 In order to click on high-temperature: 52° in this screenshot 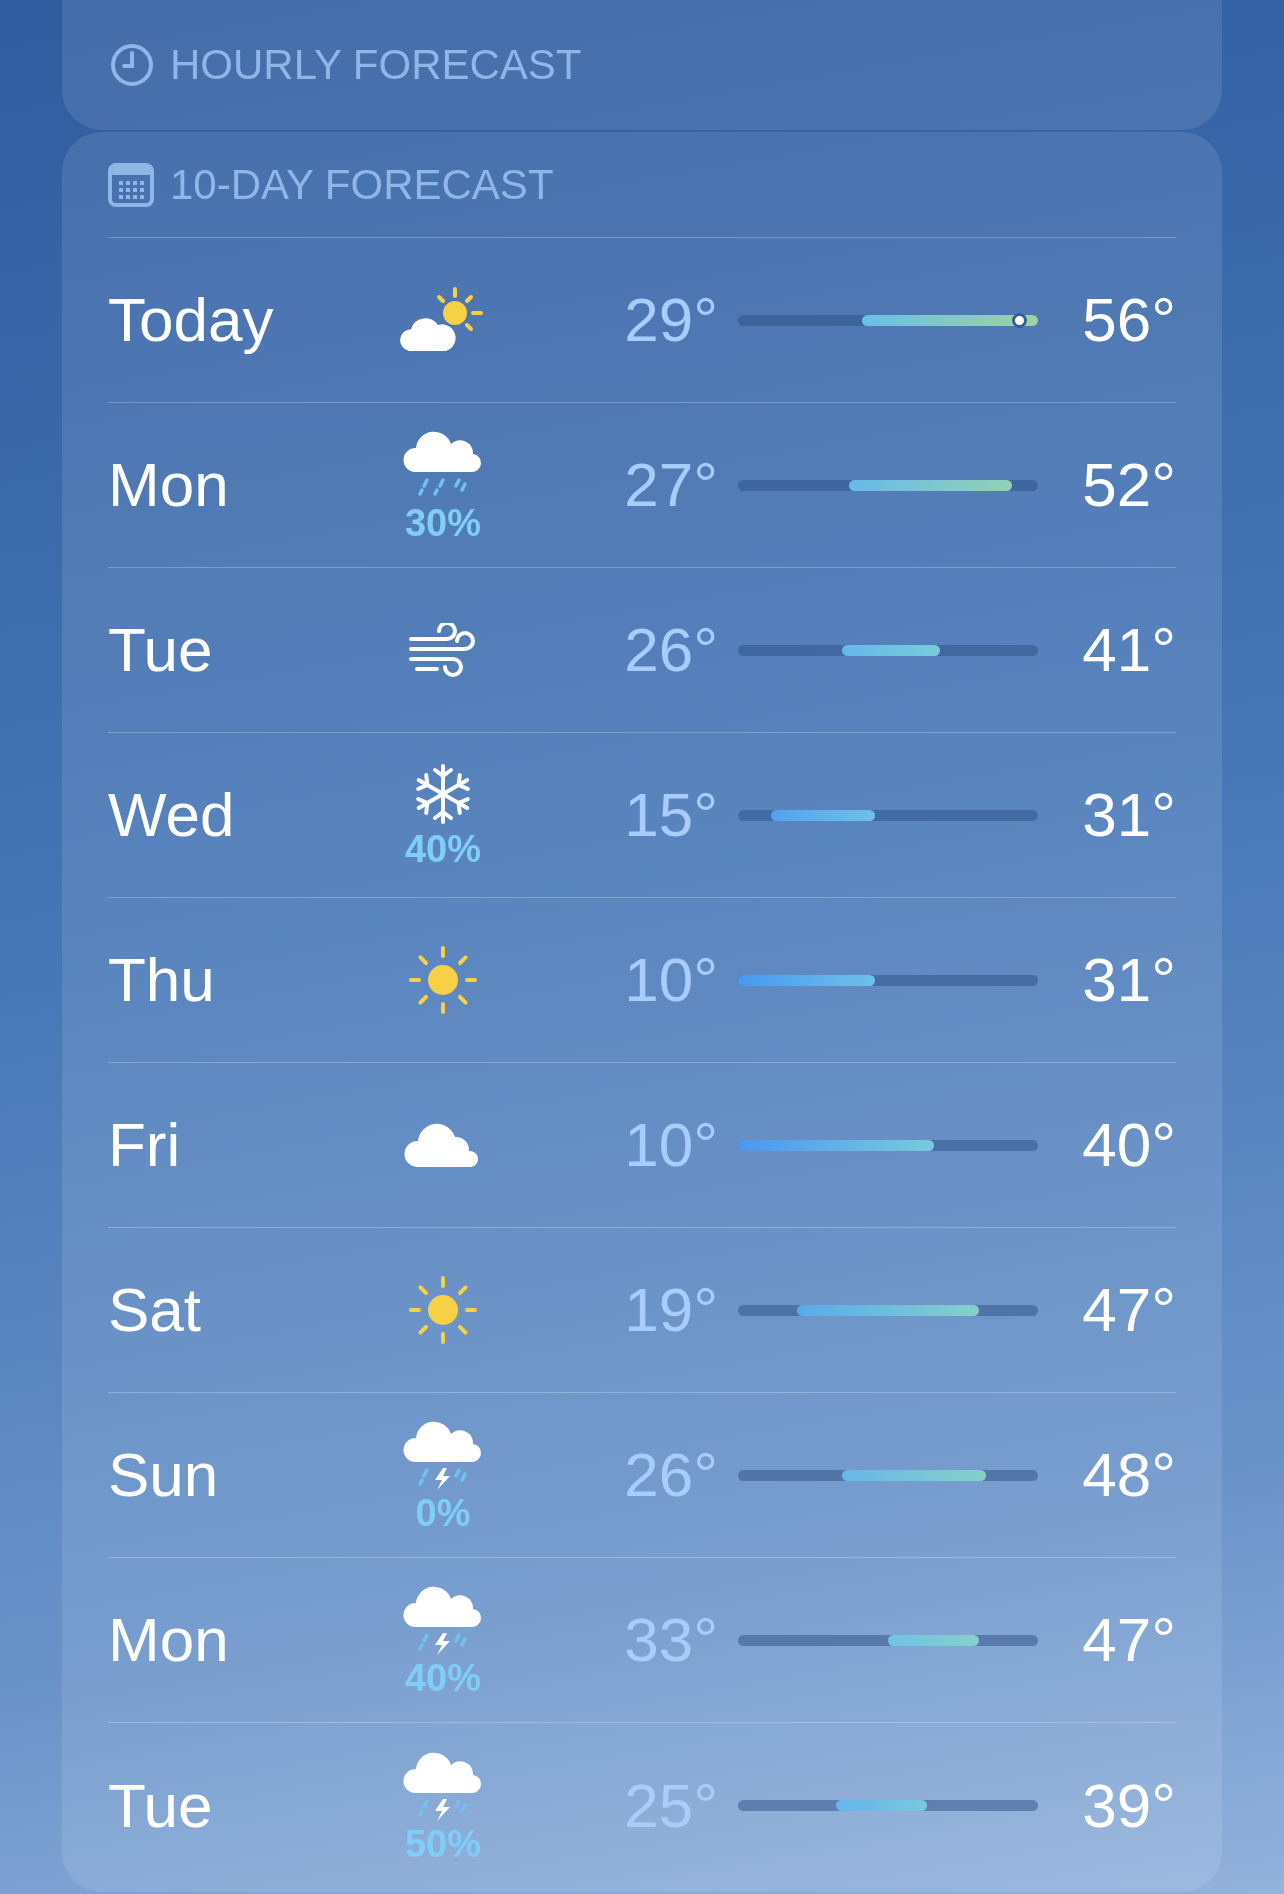, I will do `click(1128, 485)`.